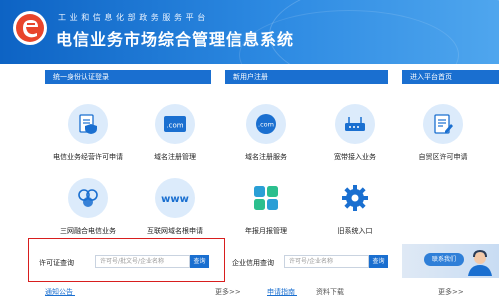  I want to click on notice-tab-underline, so click(60, 295).